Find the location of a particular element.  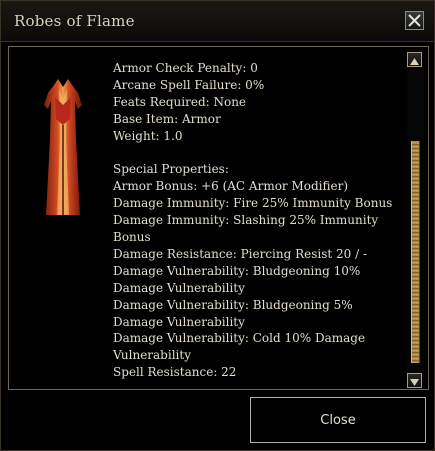

special-property-line: Damage Vulnerability: Bludgeoning 5% is located at coordinates (233, 304).